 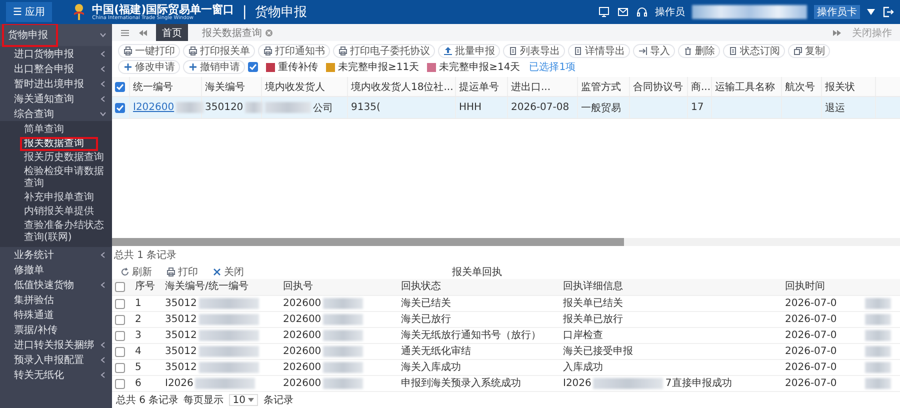 I want to click on column-header: 回执状态, so click(x=421, y=287).